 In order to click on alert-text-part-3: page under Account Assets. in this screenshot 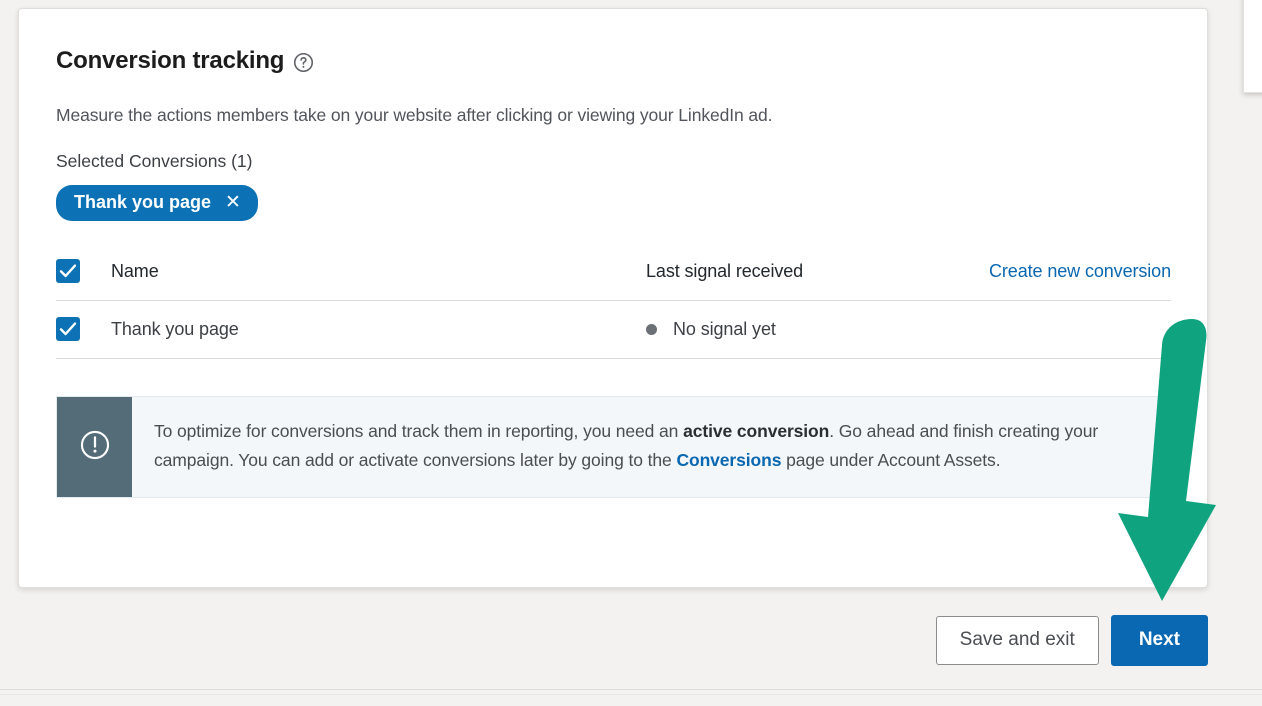, I will do `click(891, 460)`.